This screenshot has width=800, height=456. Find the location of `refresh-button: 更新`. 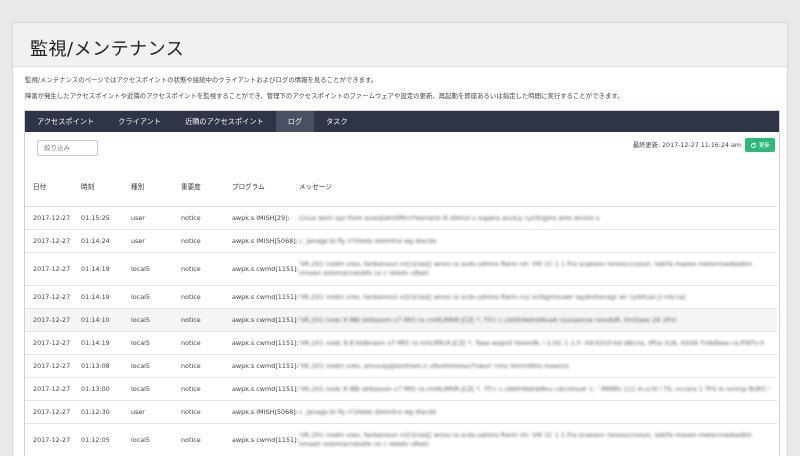

refresh-button: 更新 is located at coordinates (760, 145).